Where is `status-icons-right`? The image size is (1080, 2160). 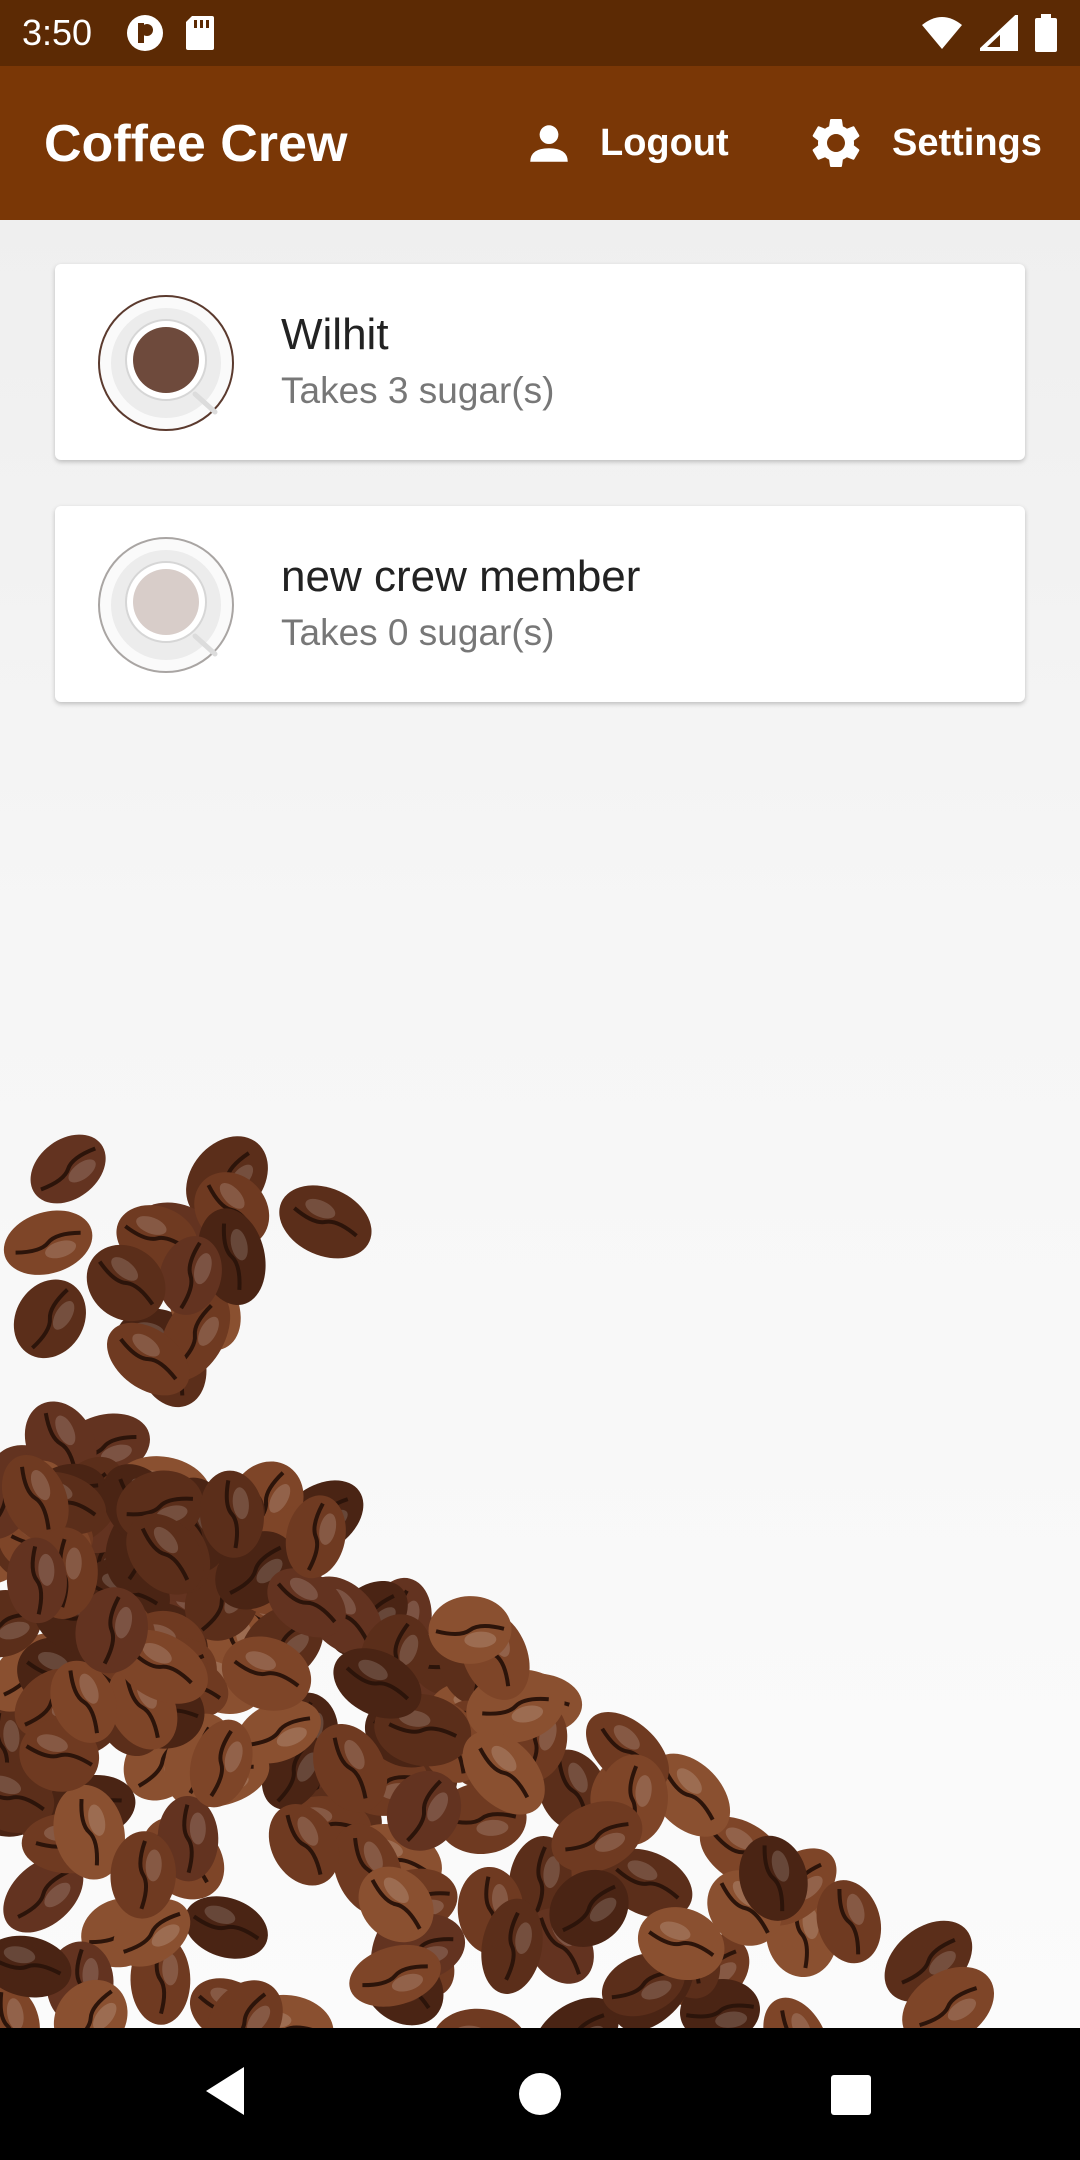
status-icons-right is located at coordinates (989, 33).